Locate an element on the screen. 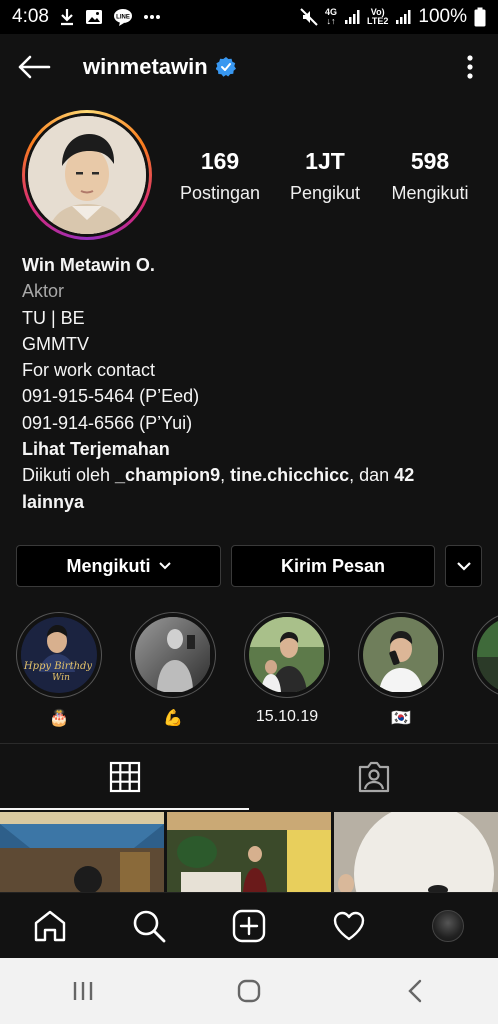  system-navigation-bar is located at coordinates (249, 991).